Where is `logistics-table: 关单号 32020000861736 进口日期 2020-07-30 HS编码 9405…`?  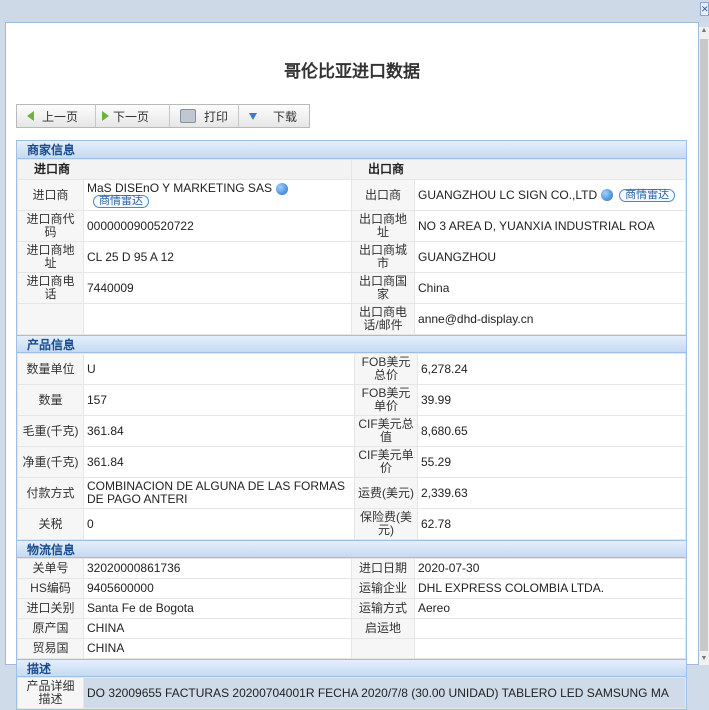
logistics-table: 关单号 32020000861736 进口日期 2020-07-30 HS编码 9405… is located at coordinates (351, 609).